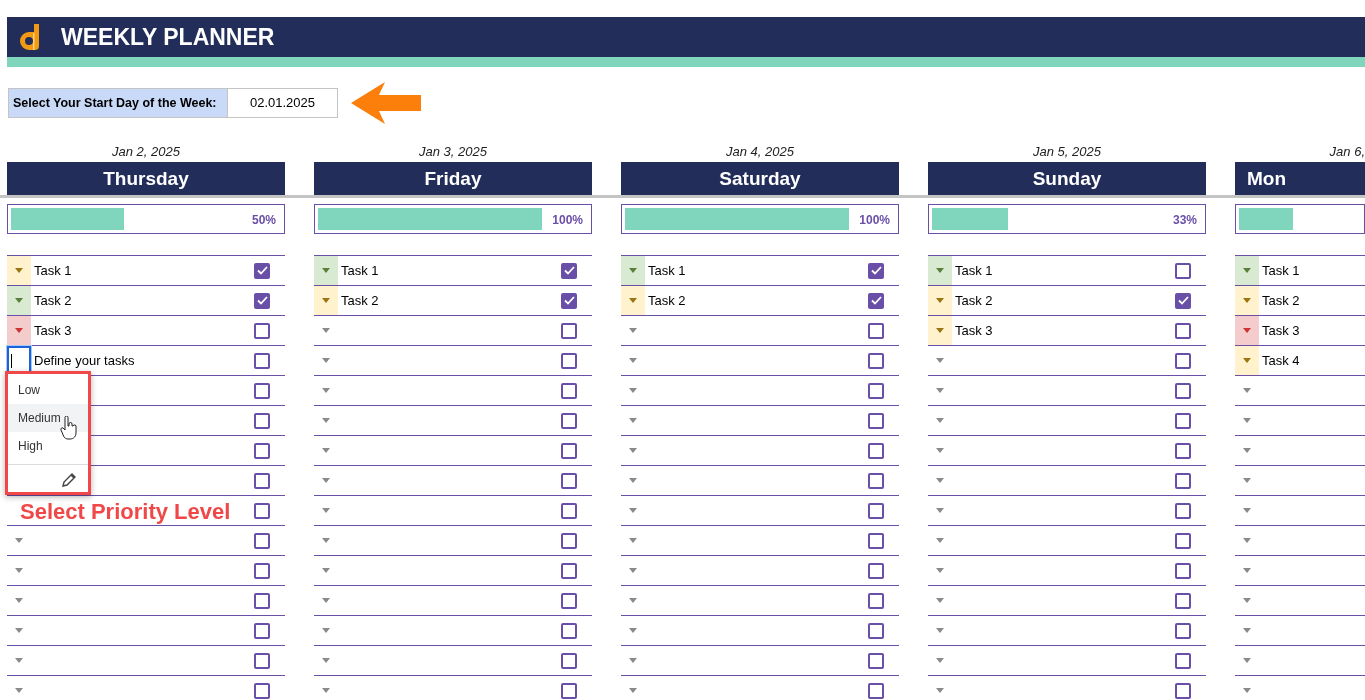  I want to click on pencil-icon, so click(69, 479).